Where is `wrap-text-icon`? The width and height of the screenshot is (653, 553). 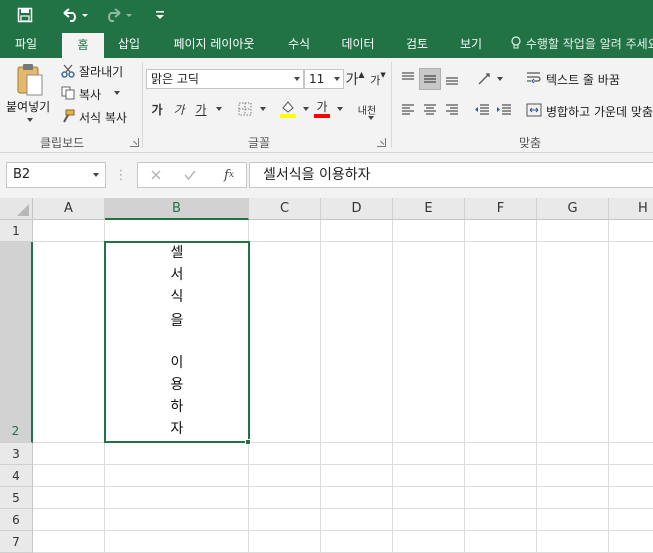 wrap-text-icon is located at coordinates (534, 78).